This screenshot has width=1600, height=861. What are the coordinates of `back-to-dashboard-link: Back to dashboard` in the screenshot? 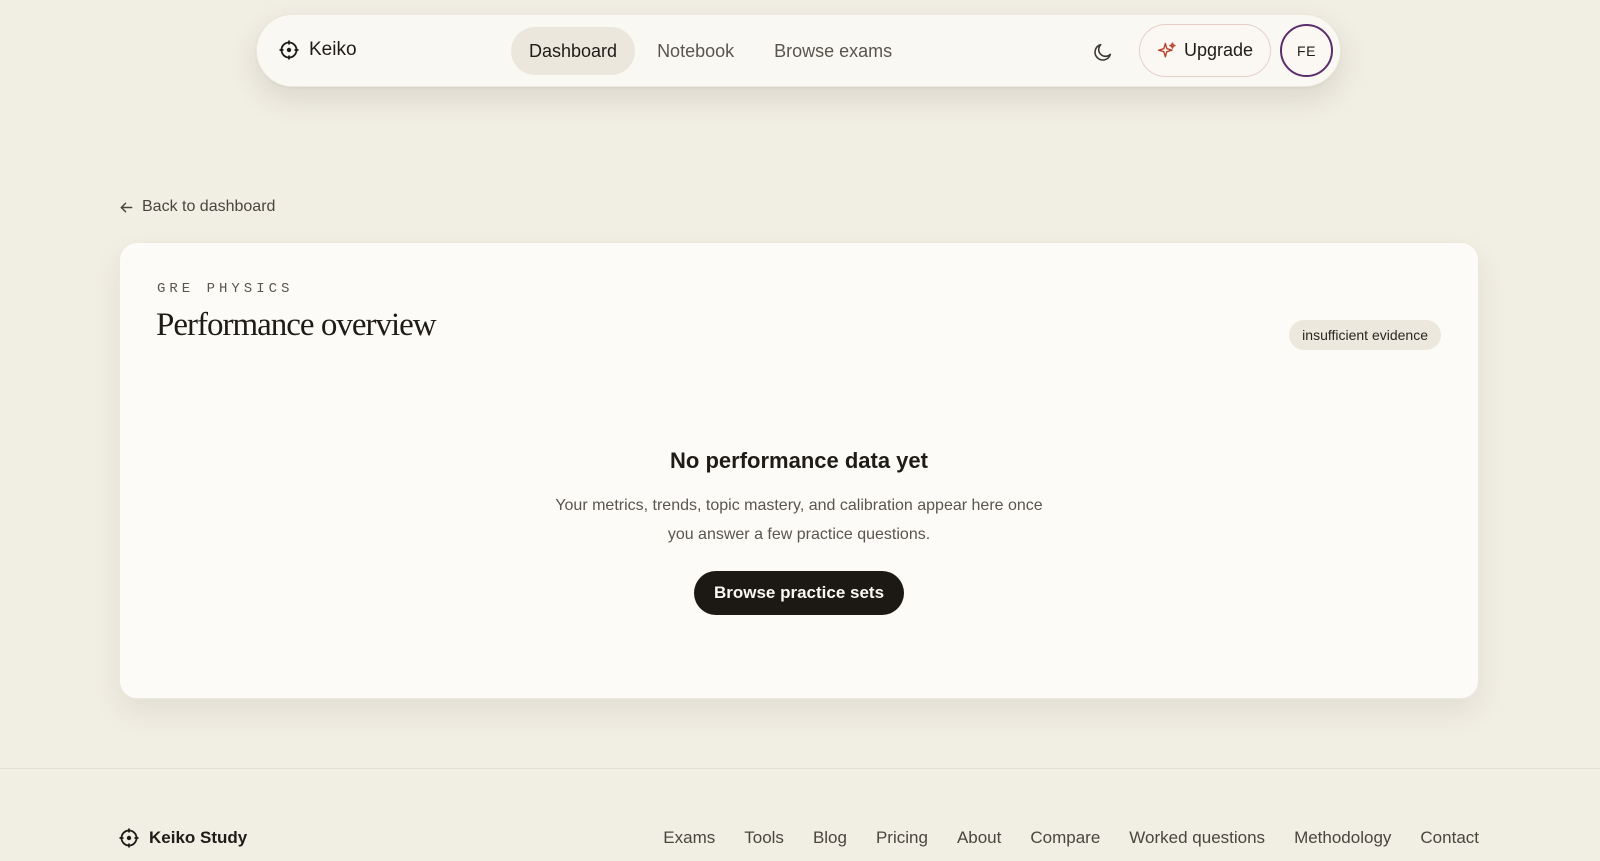 It's located at (197, 207).